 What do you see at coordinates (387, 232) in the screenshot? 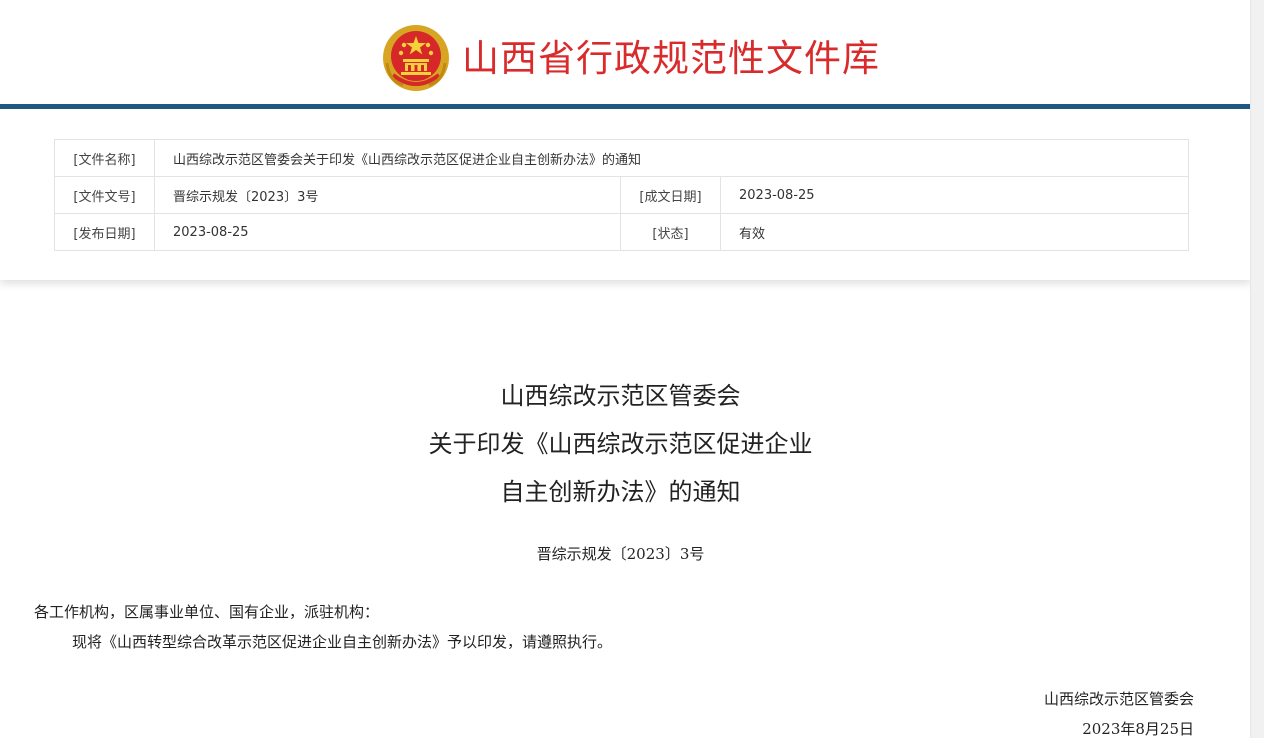
I see `publish-date-value: 2023-08-25` at bounding box center [387, 232].